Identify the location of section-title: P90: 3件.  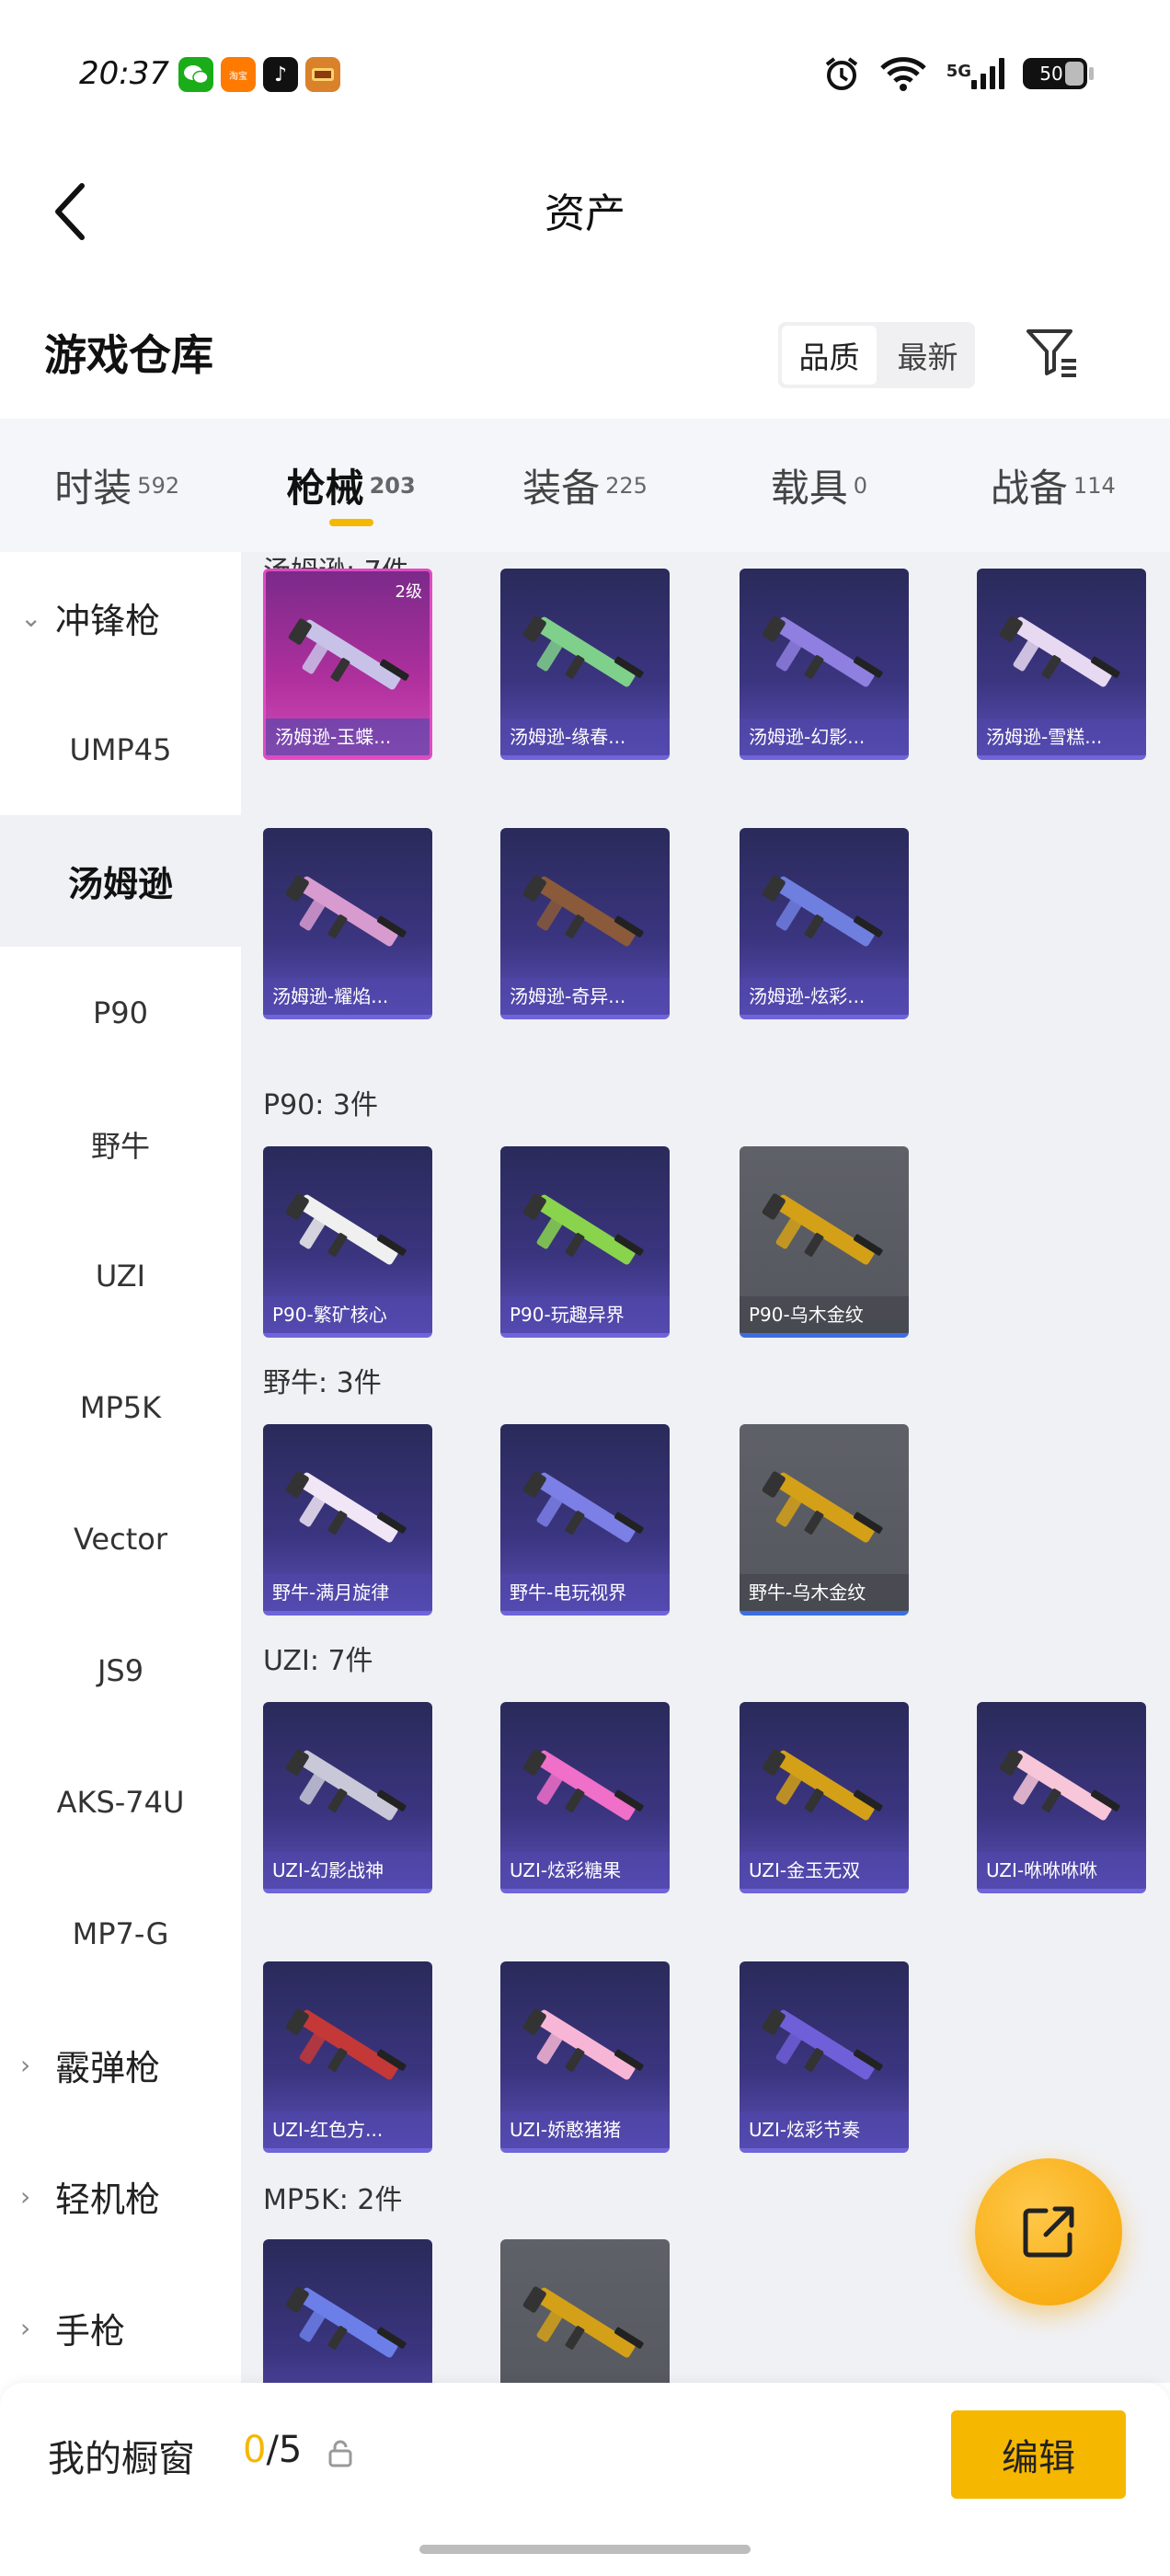
(320, 1105).